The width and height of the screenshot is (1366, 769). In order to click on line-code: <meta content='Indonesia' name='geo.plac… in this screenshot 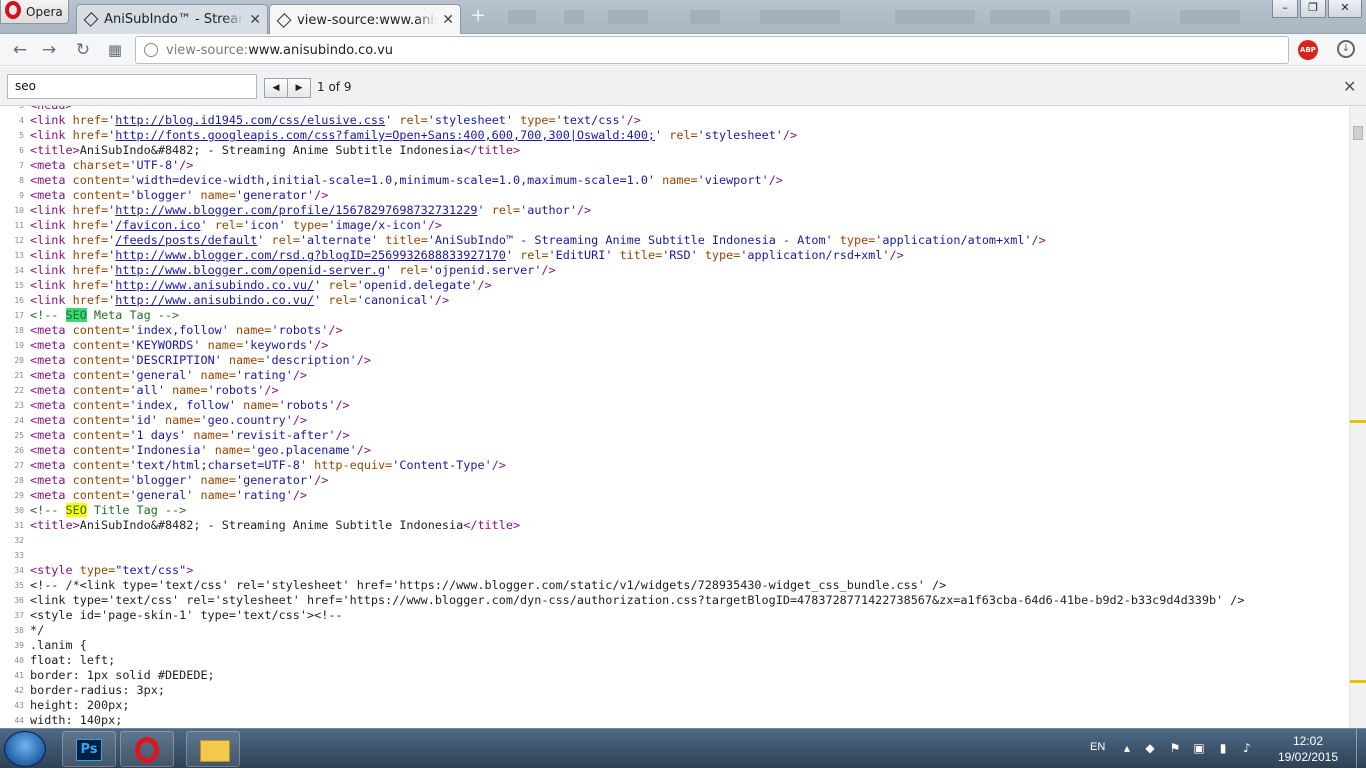, I will do `click(200, 450)`.